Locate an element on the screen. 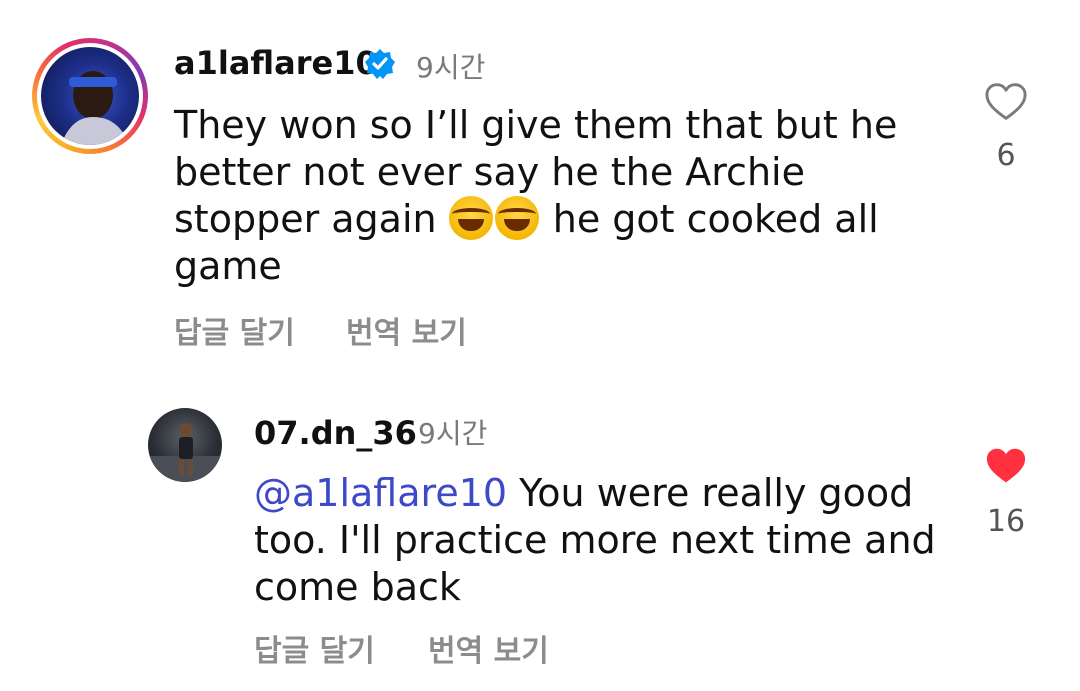  avatar-story-ring is located at coordinates (90, 96).